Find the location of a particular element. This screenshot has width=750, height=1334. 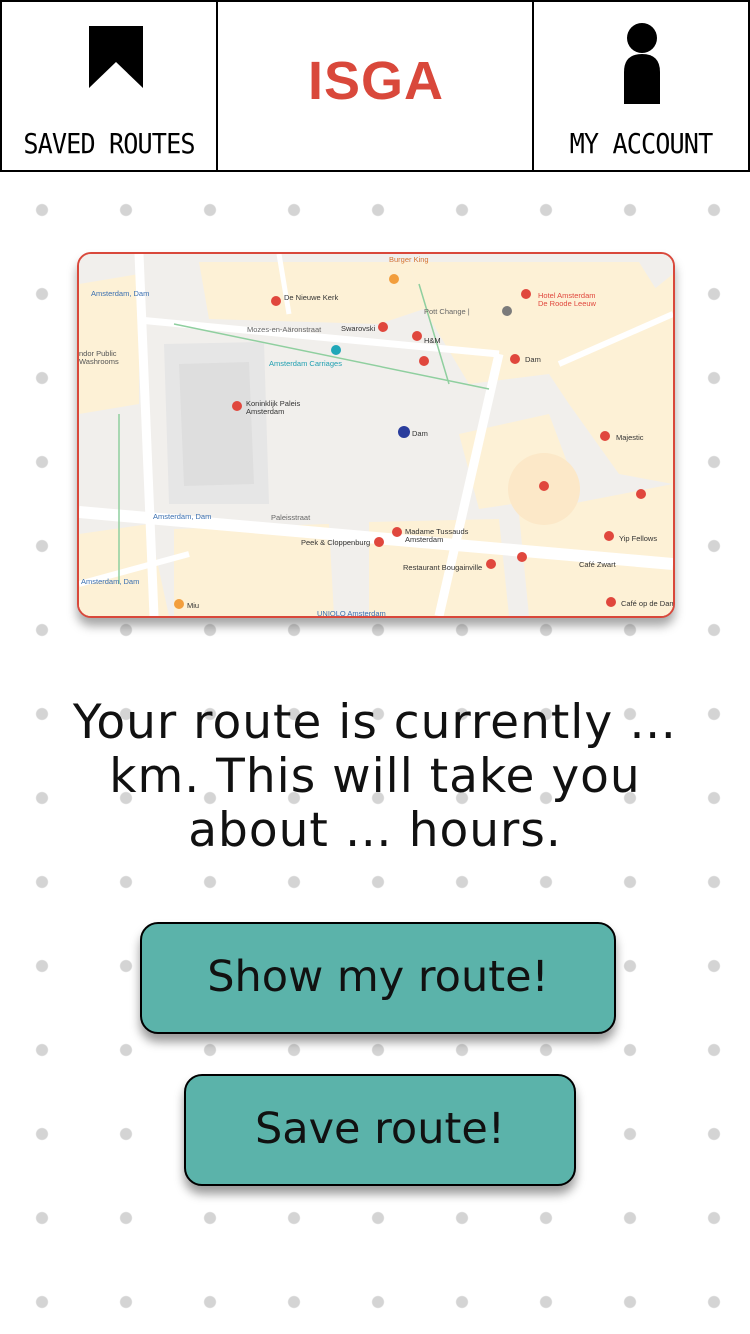

svg-text: Yip Fellows is located at coordinates (638, 538).